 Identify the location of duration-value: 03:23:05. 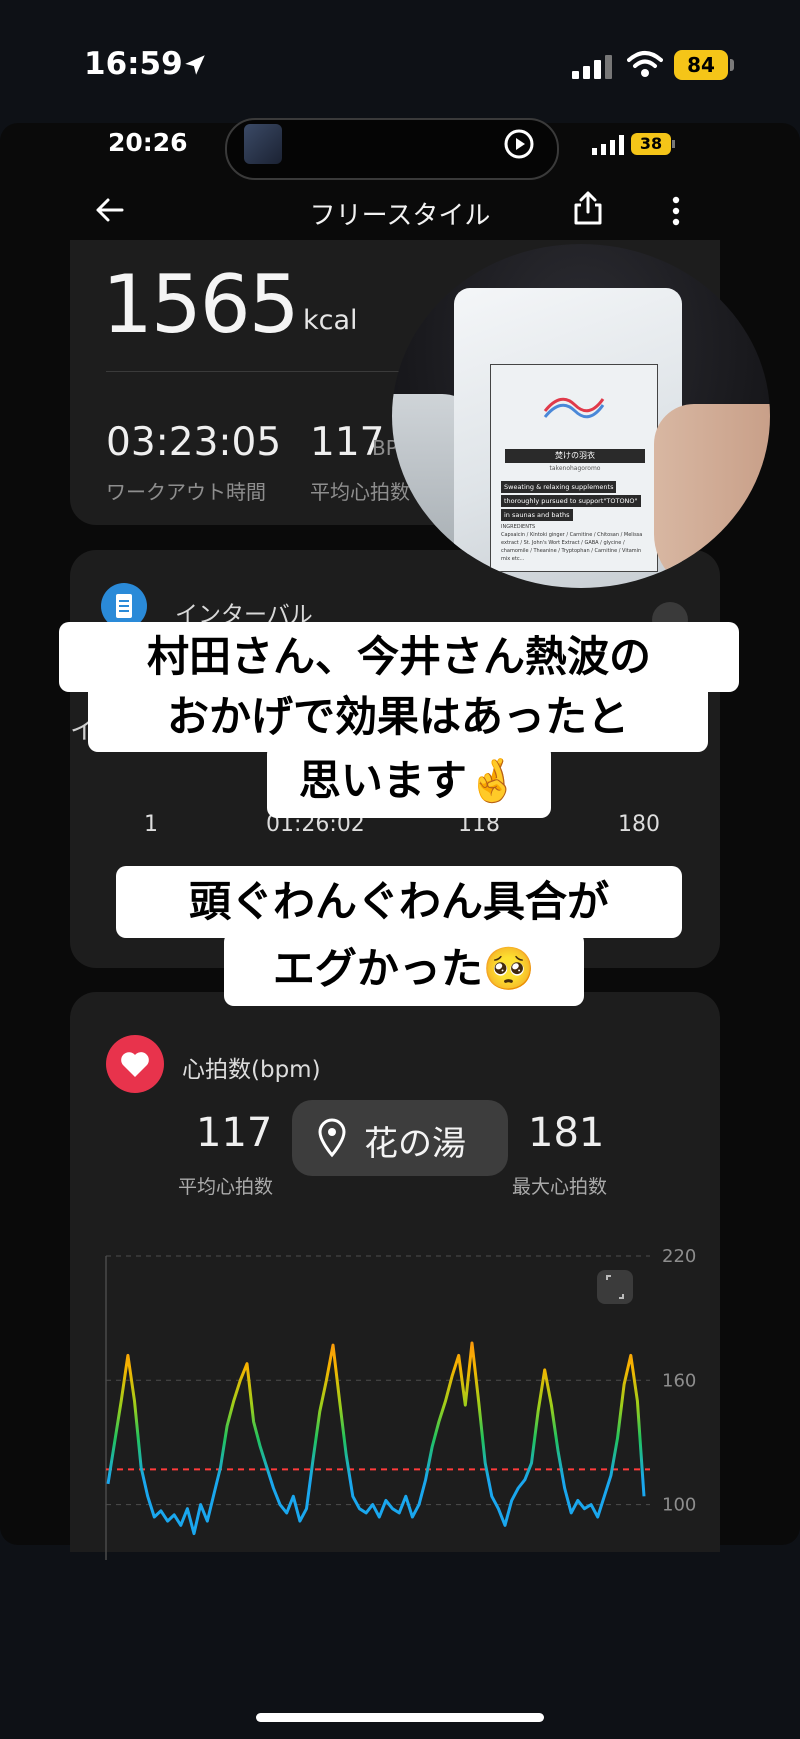
(194, 442).